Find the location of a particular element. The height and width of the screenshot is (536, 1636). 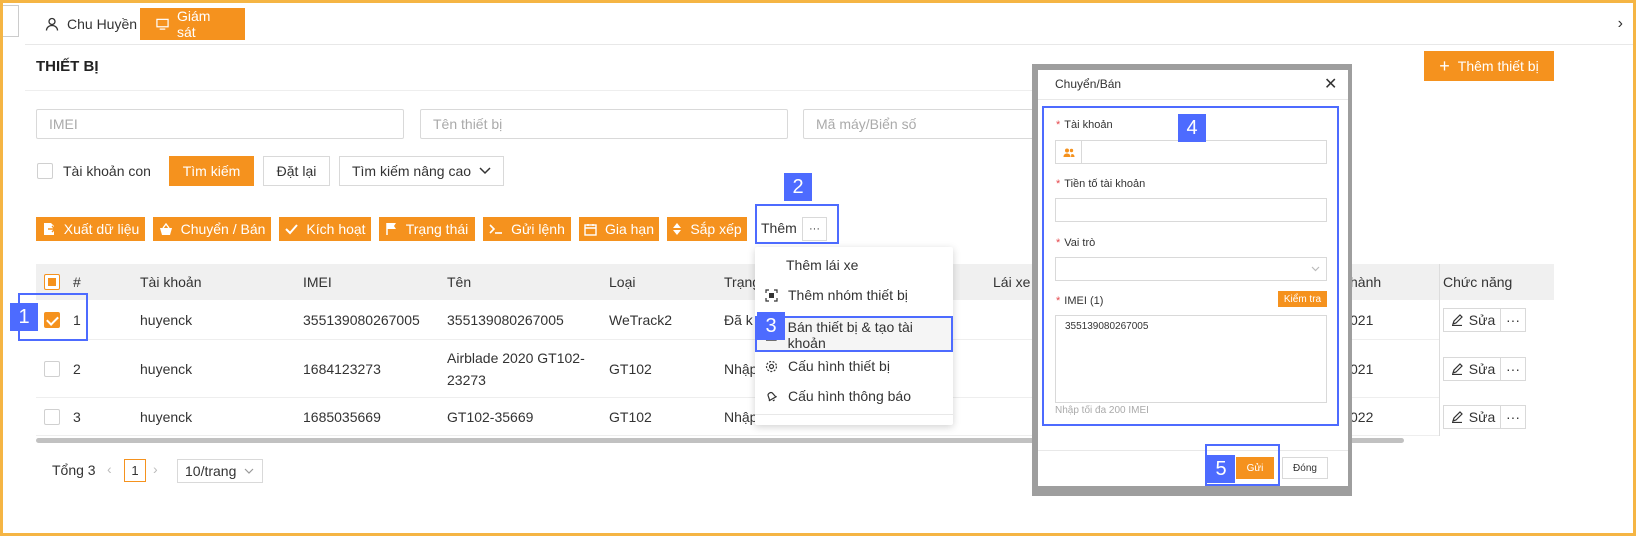

row-status: Đã k is located at coordinates (738, 320).